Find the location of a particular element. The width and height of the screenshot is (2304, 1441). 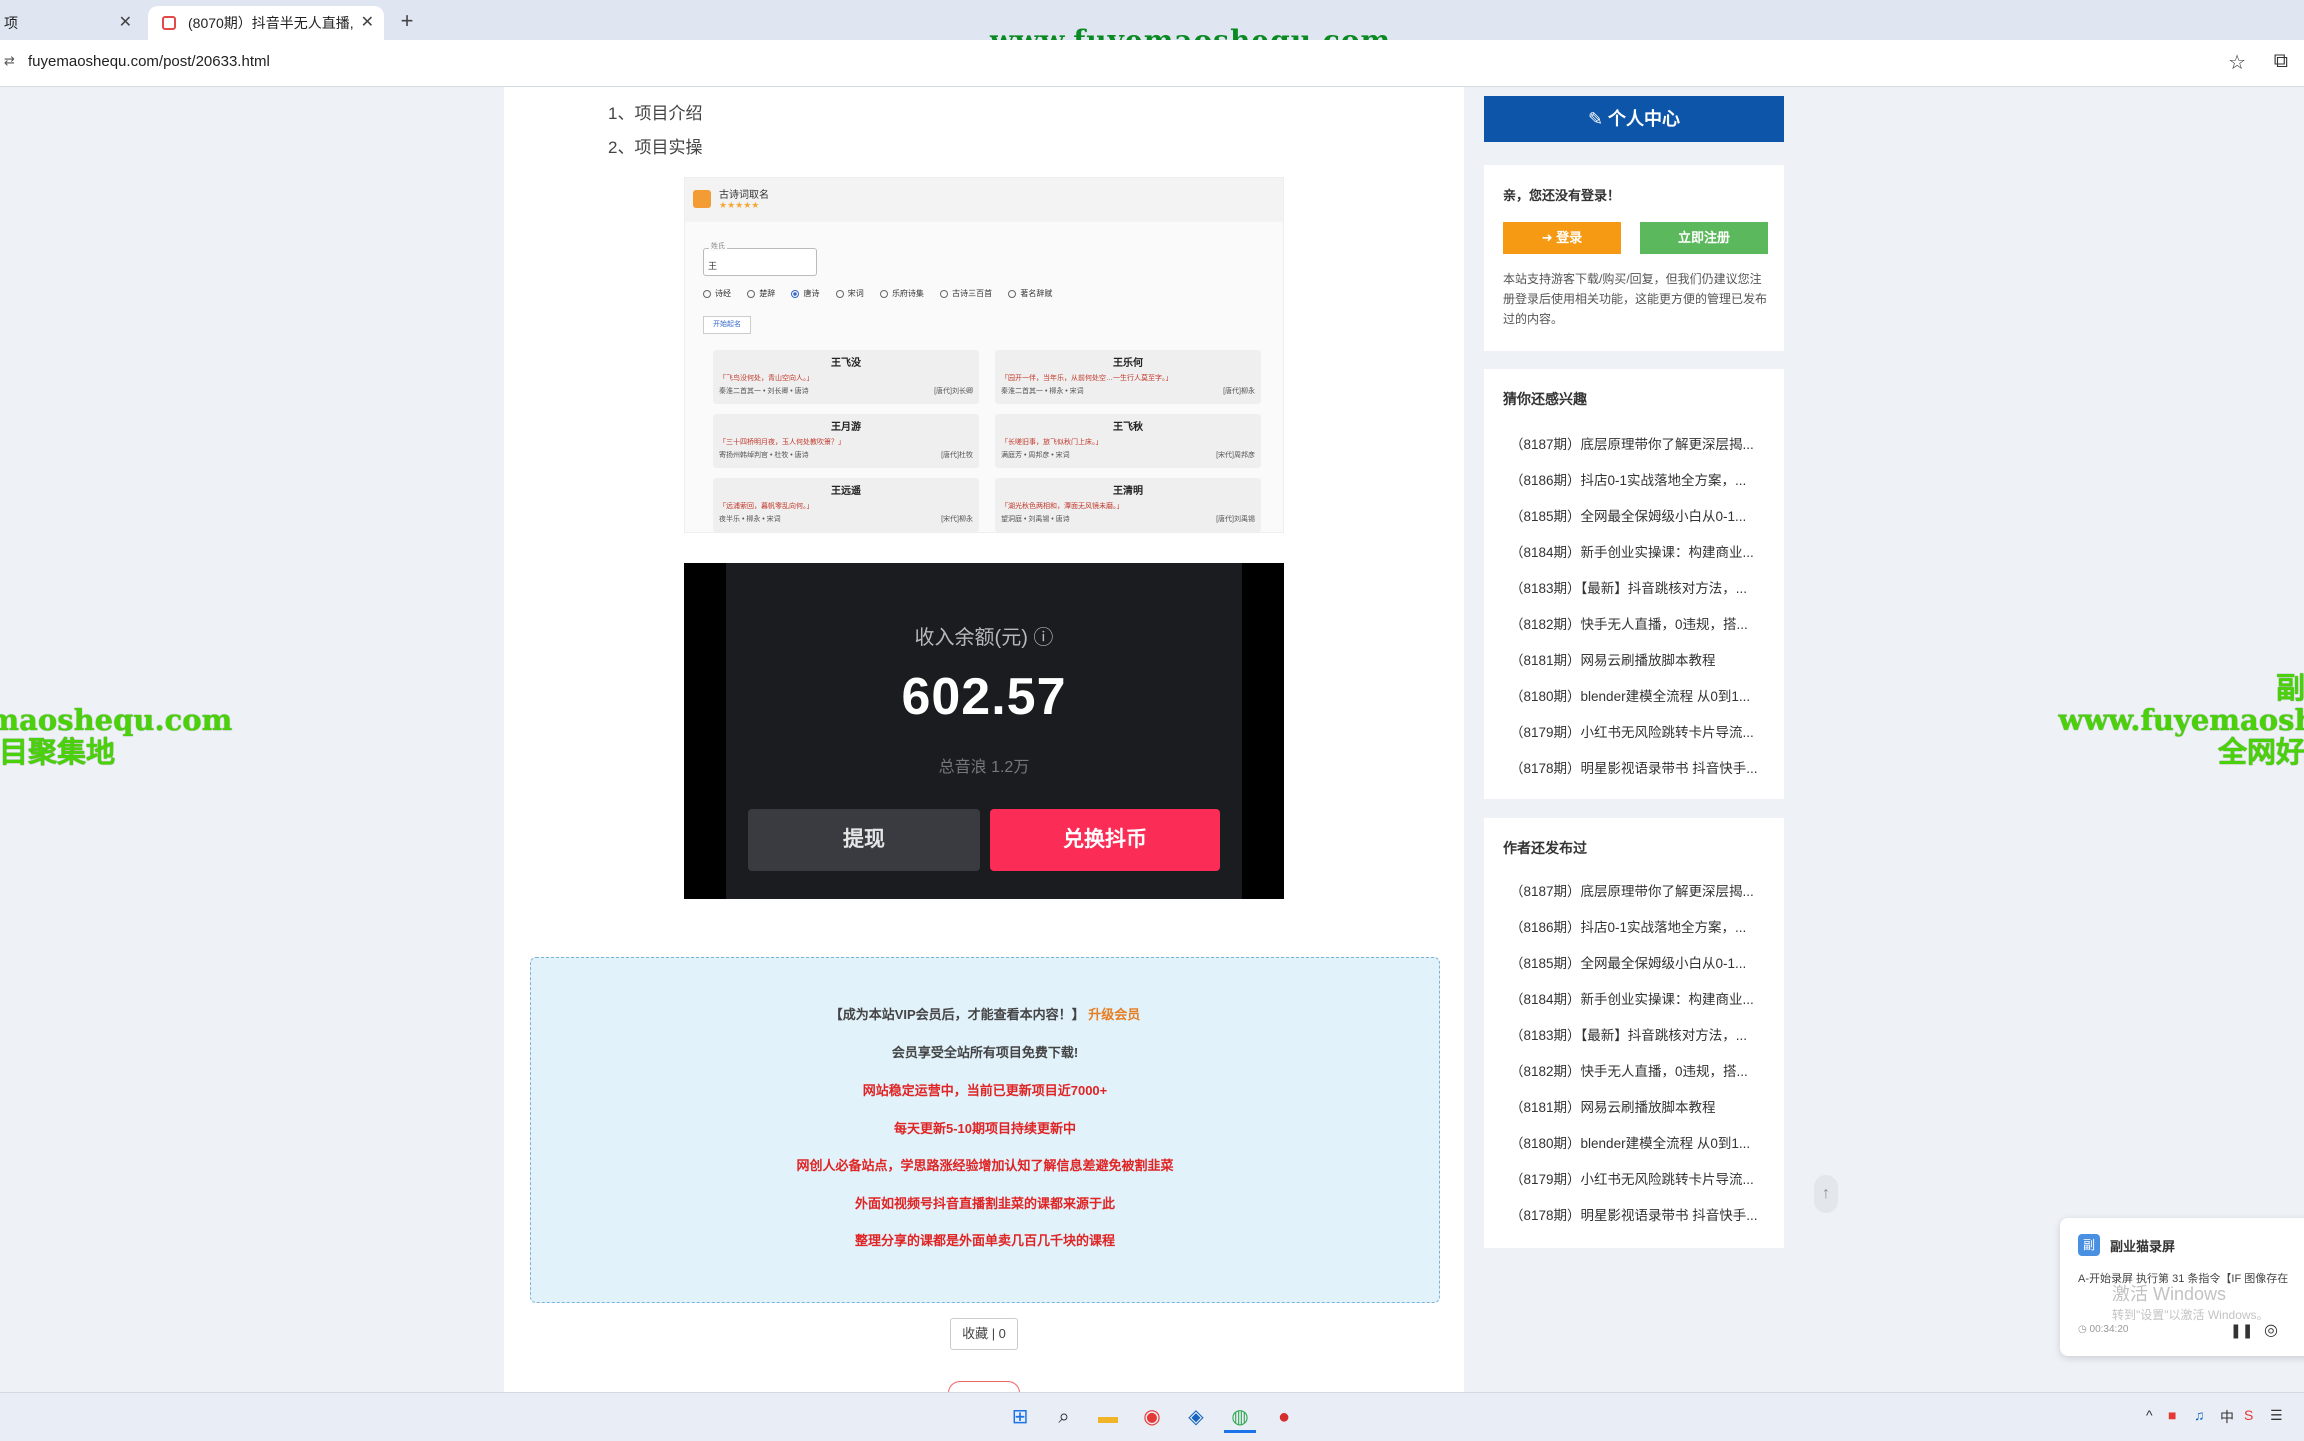

tray-expand-icon: ^ is located at coordinates (2149, 1415).